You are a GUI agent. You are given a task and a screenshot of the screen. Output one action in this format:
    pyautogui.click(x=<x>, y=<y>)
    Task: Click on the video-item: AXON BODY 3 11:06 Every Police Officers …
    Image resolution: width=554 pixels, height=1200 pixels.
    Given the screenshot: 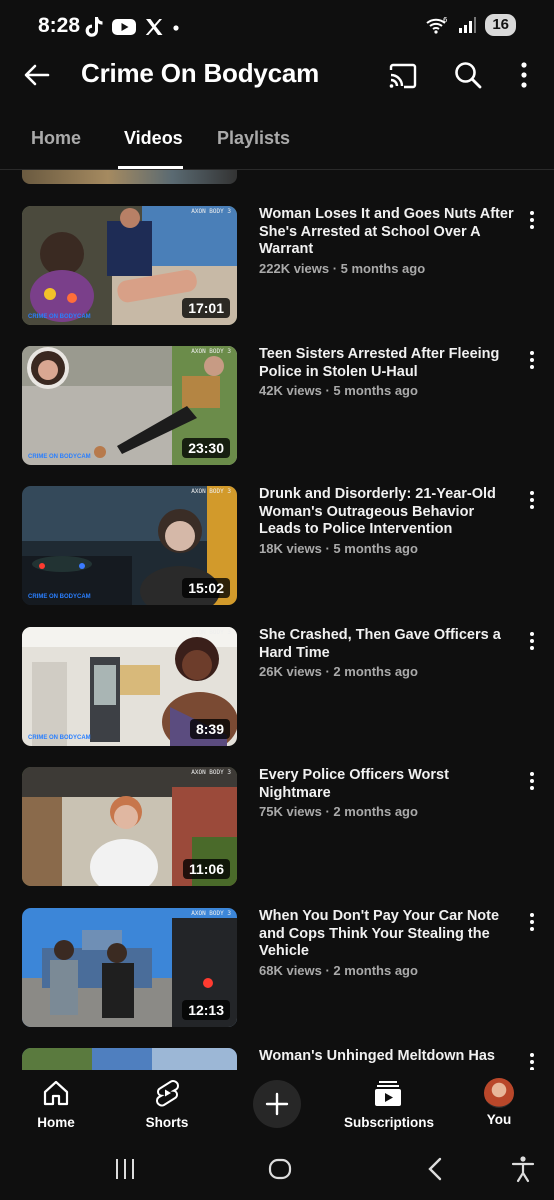 What is the action you would take?
    pyautogui.click(x=277, y=832)
    